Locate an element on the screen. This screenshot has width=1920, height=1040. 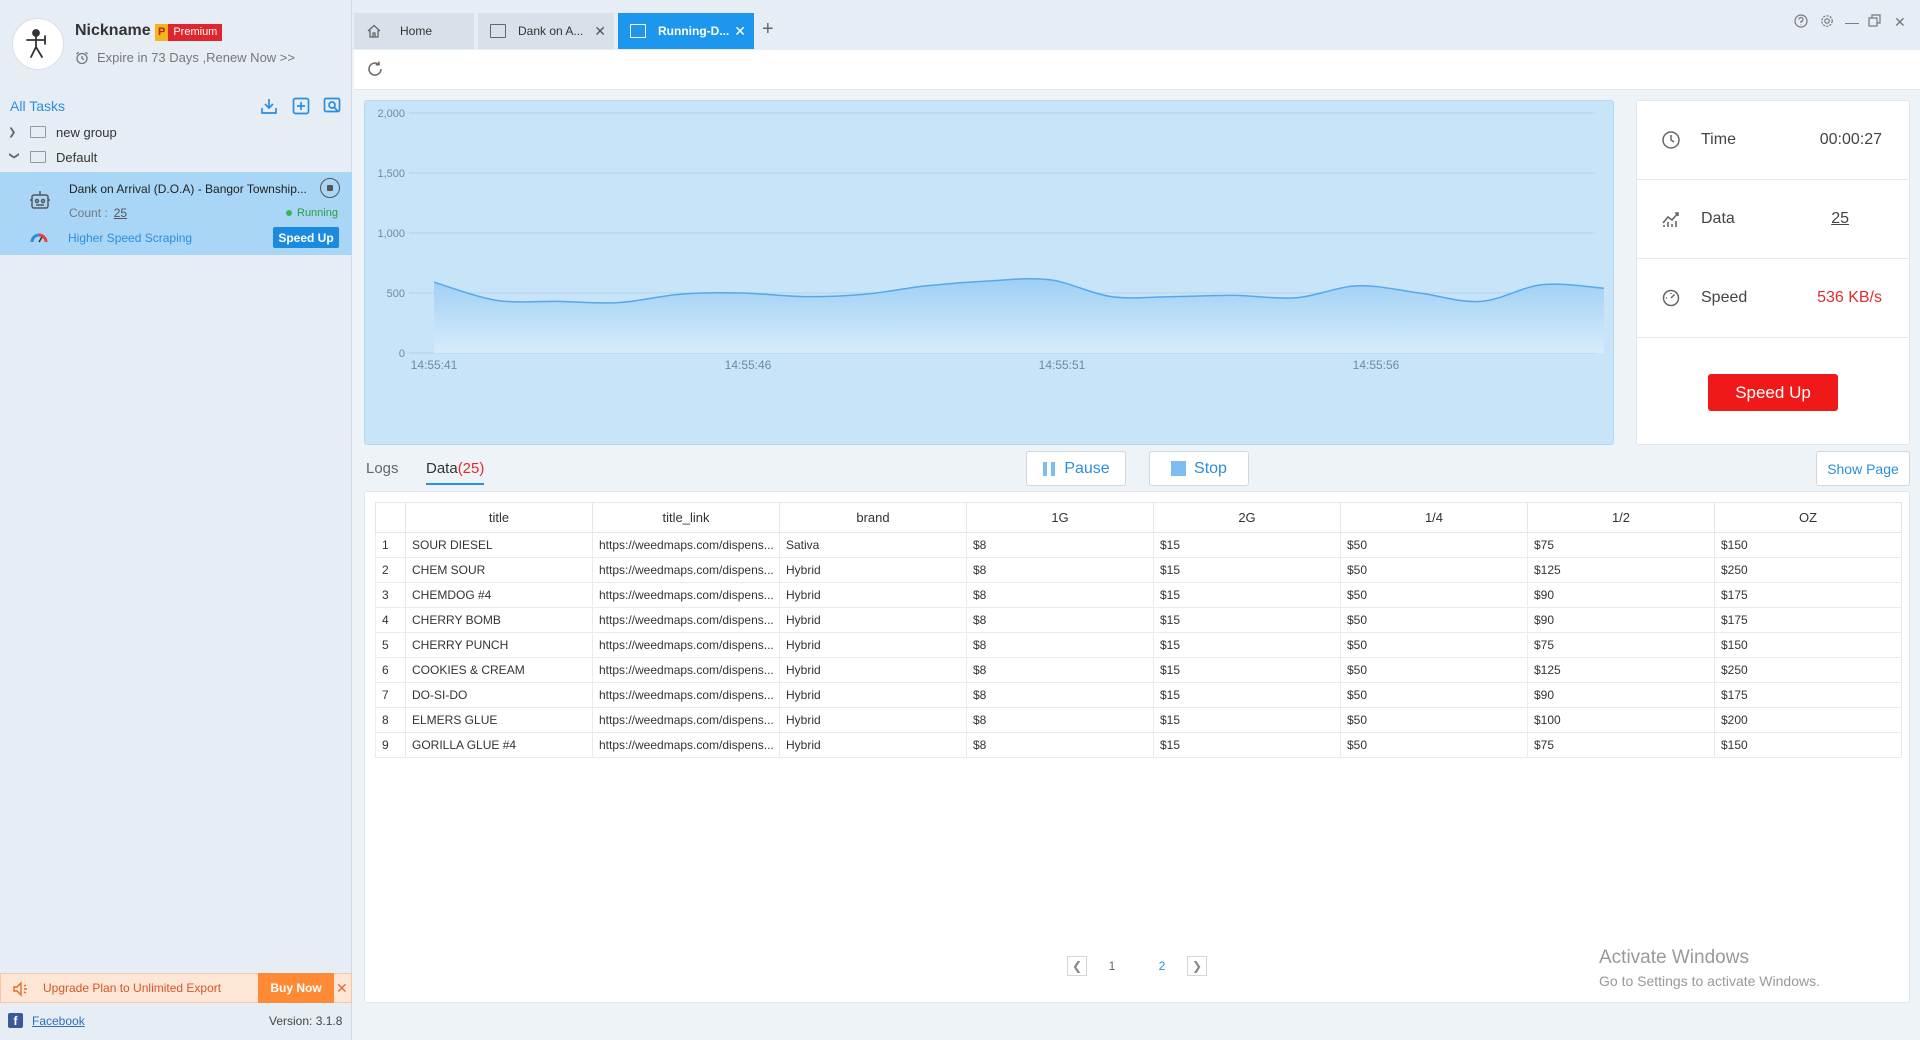
column-header: brand is located at coordinates (873, 517).